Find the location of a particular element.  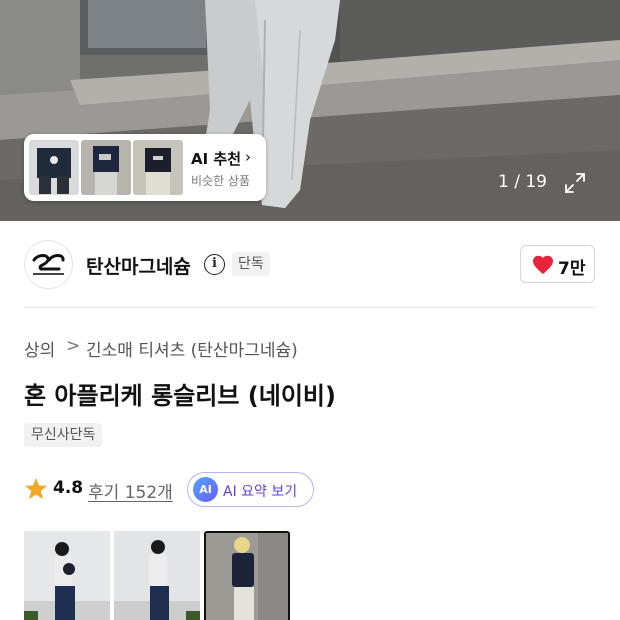

expand-icon is located at coordinates (575, 183).